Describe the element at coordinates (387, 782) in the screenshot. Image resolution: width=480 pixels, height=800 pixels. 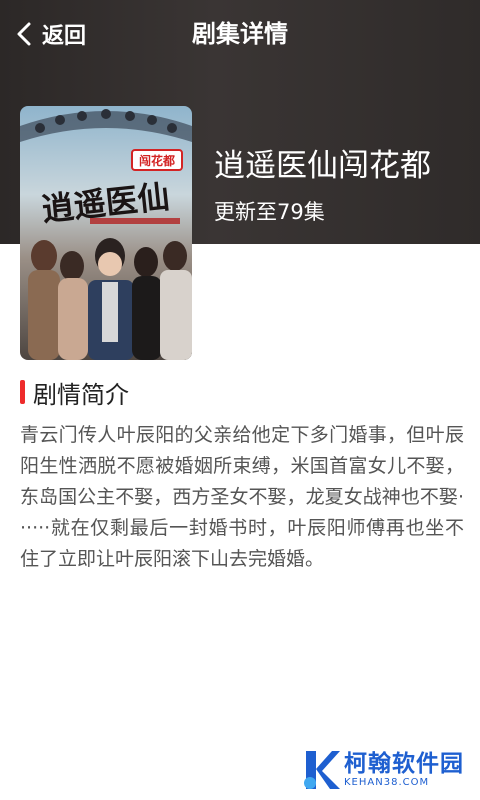
I see `watermark-url: KEHAN38.COM` at that location.